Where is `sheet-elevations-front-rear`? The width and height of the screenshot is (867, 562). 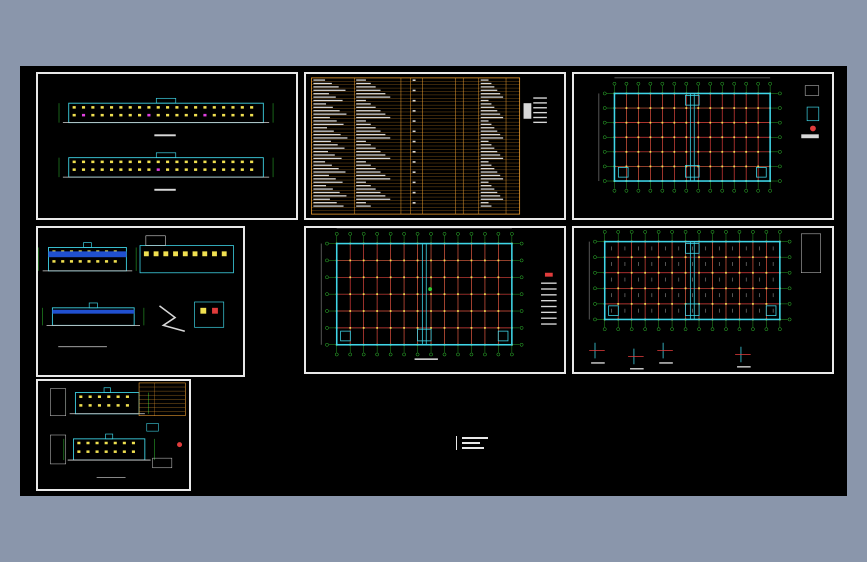
sheet-elevations-front-rear is located at coordinates (167, 146).